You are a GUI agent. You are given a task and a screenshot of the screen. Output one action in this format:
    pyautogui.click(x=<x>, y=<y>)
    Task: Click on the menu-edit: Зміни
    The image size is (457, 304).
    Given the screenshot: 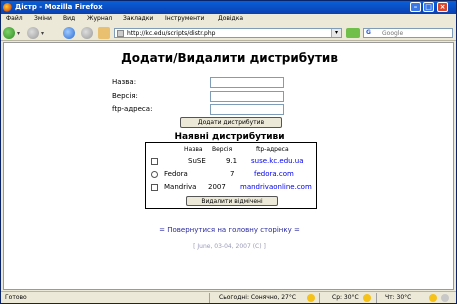 What is the action you would take?
    pyautogui.click(x=43, y=18)
    